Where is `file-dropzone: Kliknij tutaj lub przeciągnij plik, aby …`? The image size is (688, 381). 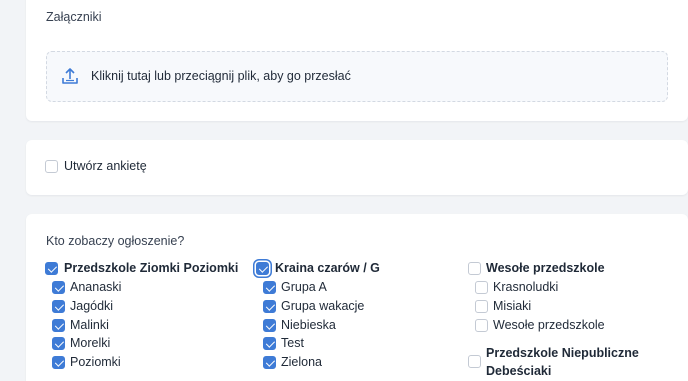 file-dropzone: Kliknij tutaj lub przeciągnij plik, aby … is located at coordinates (357, 76).